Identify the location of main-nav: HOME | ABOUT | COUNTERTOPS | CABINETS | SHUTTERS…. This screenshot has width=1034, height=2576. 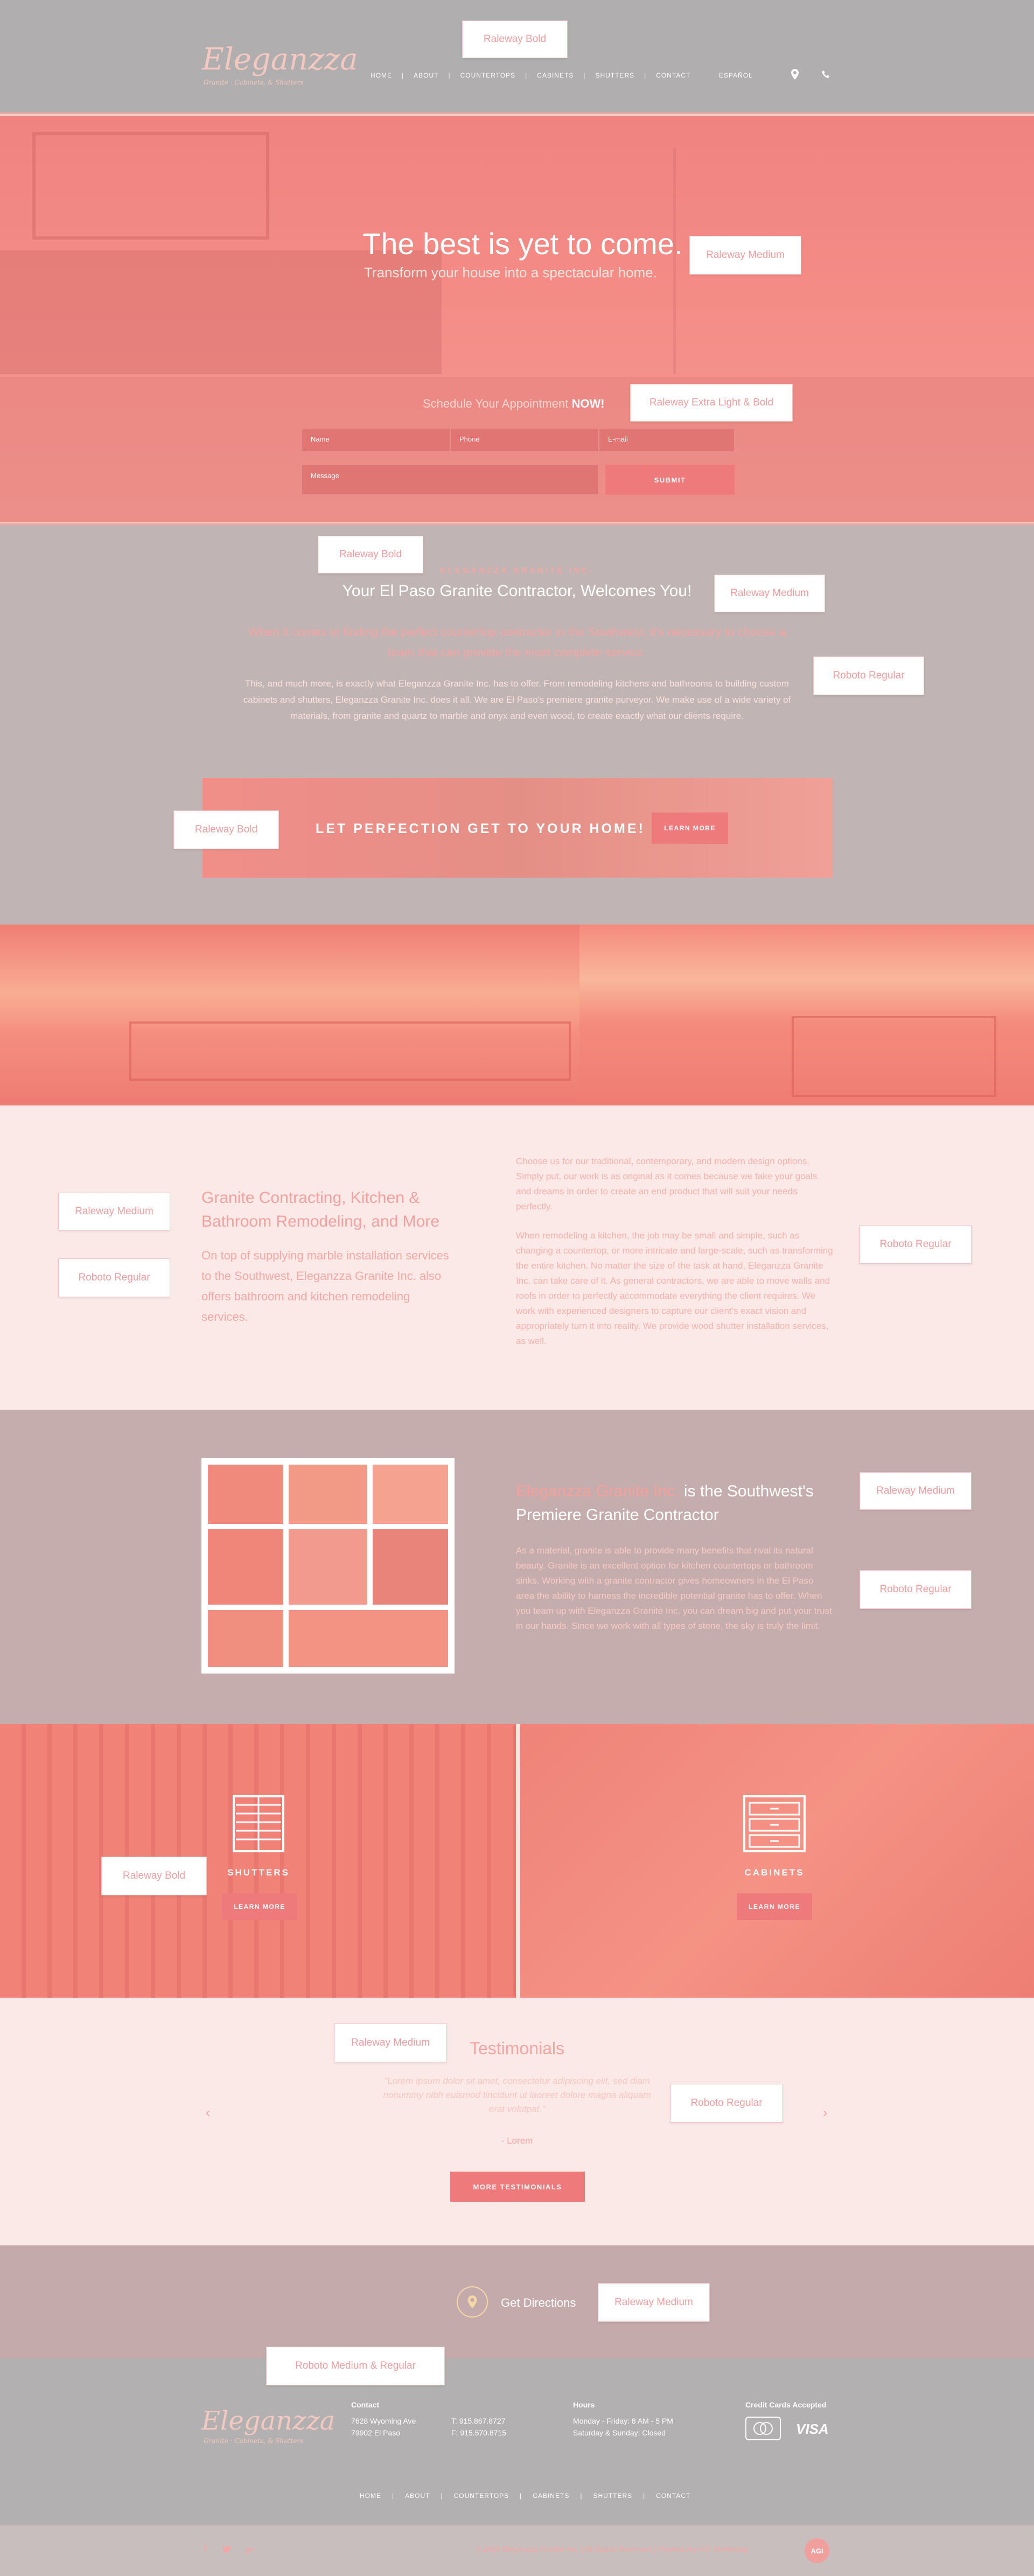
(530, 75).